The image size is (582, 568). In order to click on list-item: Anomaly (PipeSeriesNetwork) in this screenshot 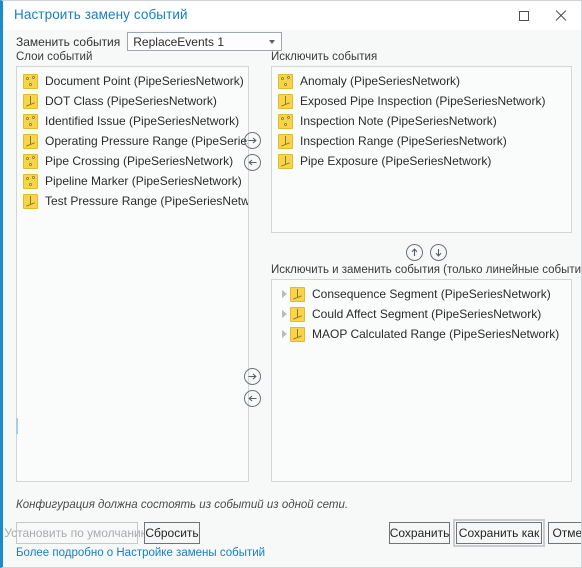, I will do `click(421, 81)`.